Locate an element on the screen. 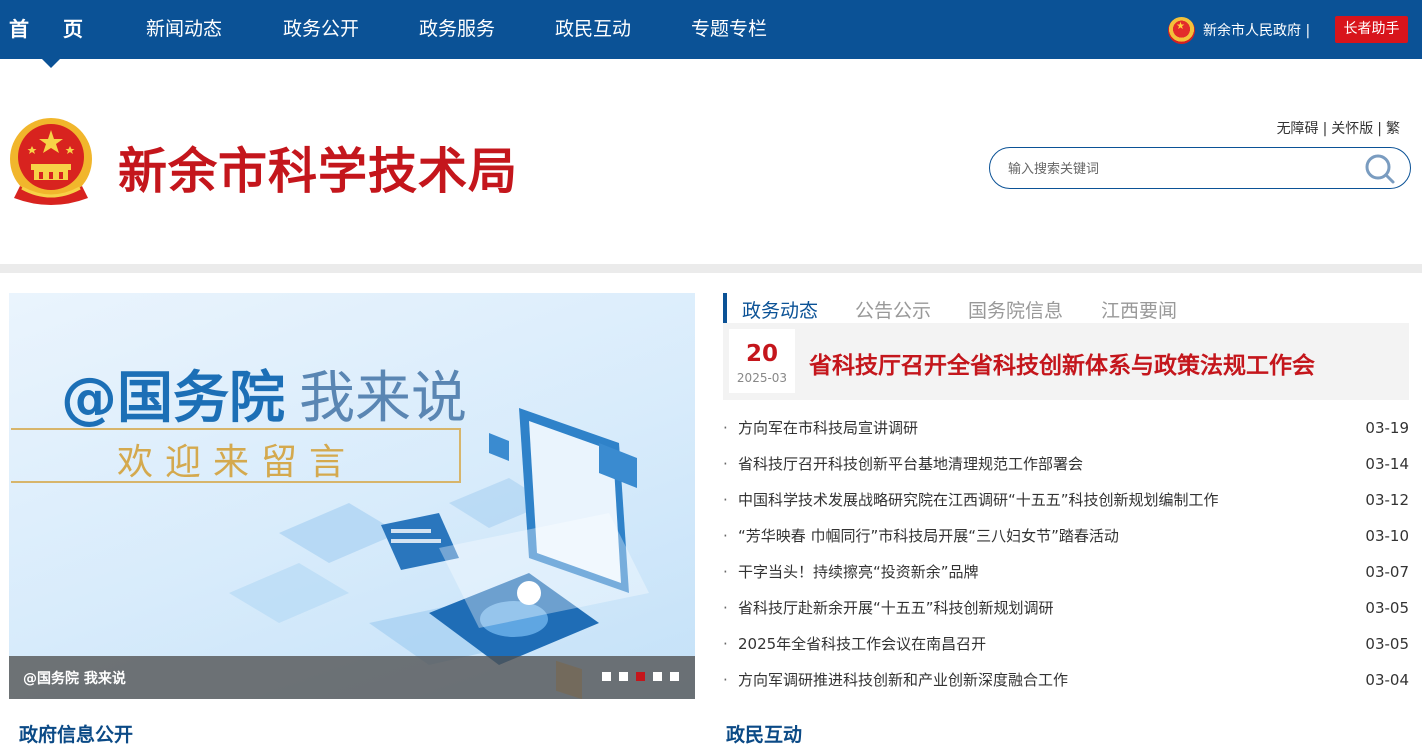  tab-announcements: 公告公示 is located at coordinates (893, 309).